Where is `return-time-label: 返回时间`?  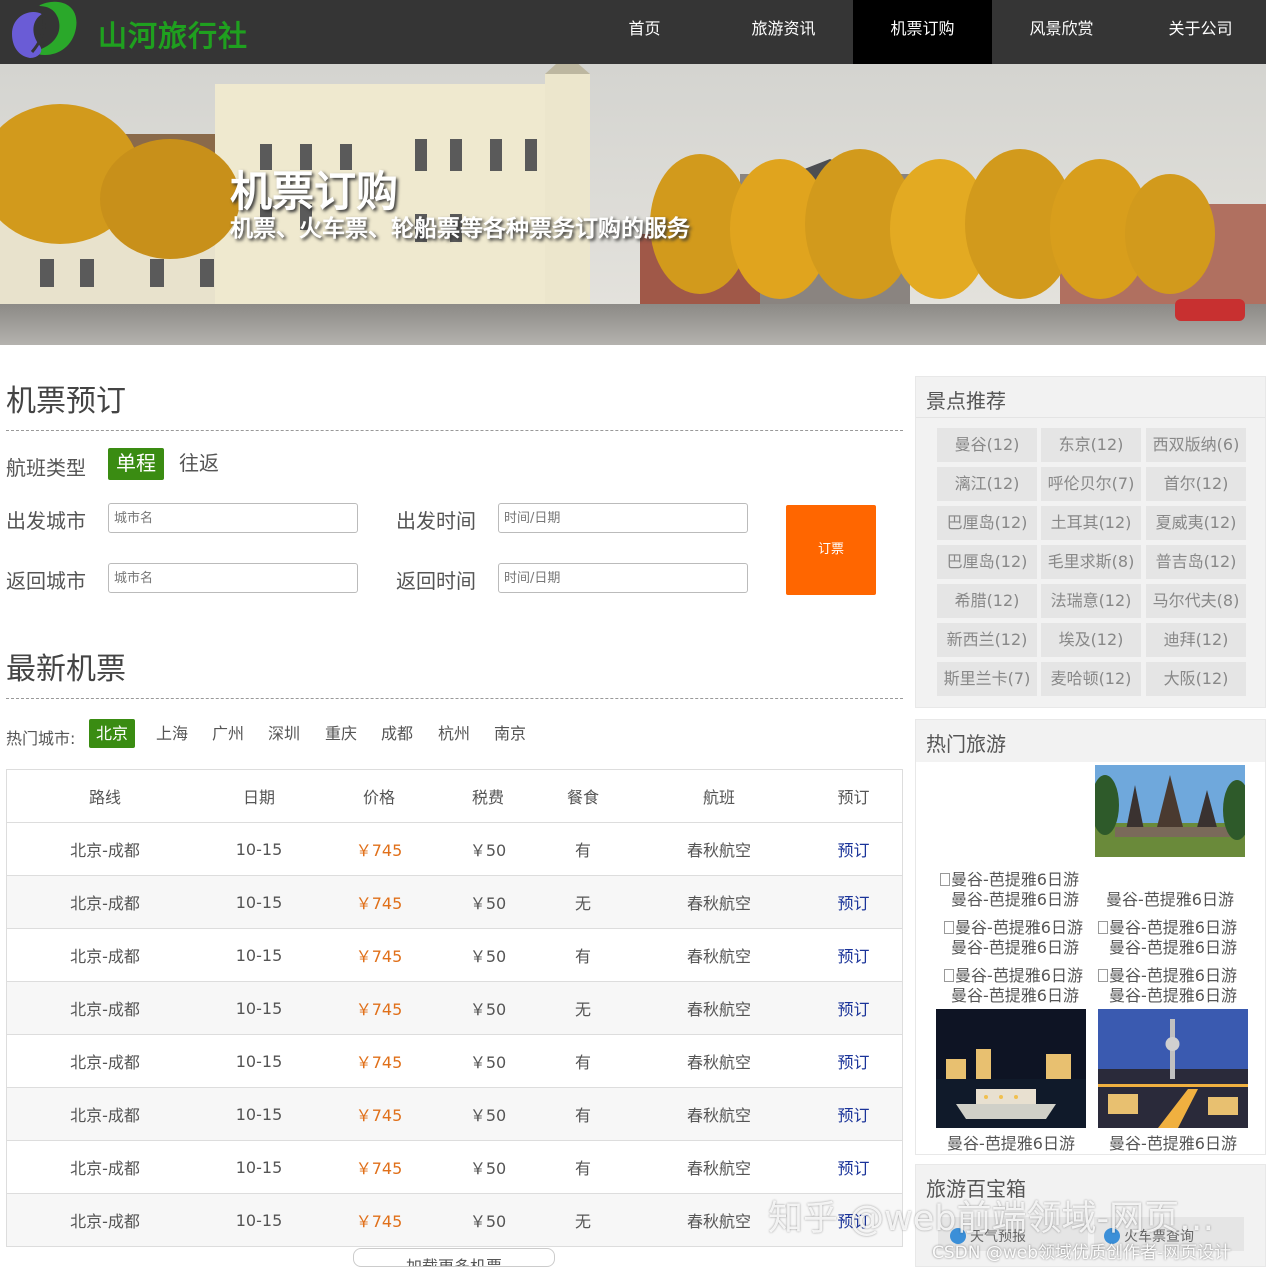 return-time-label: 返回时间 is located at coordinates (436, 581).